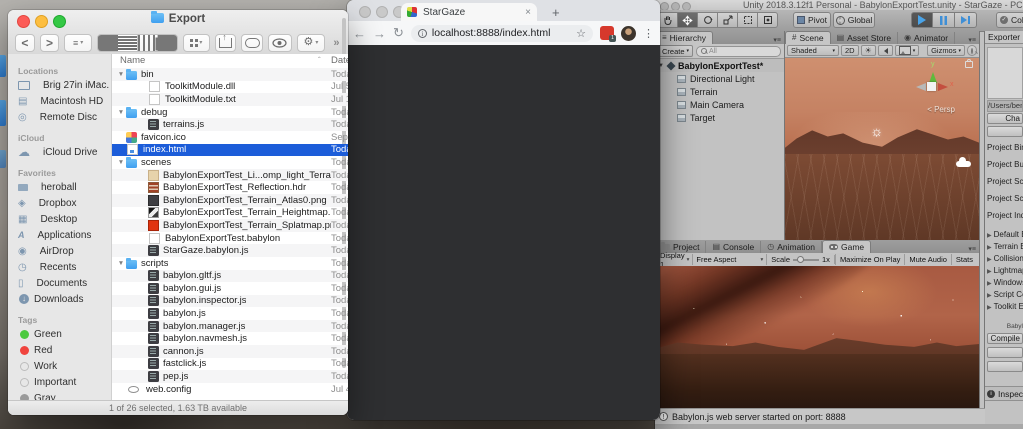 The height and width of the screenshot is (429, 1023). What do you see at coordinates (230, 263) in the screenshot?
I see `table-row: ▼ scripts Today` at bounding box center [230, 263].